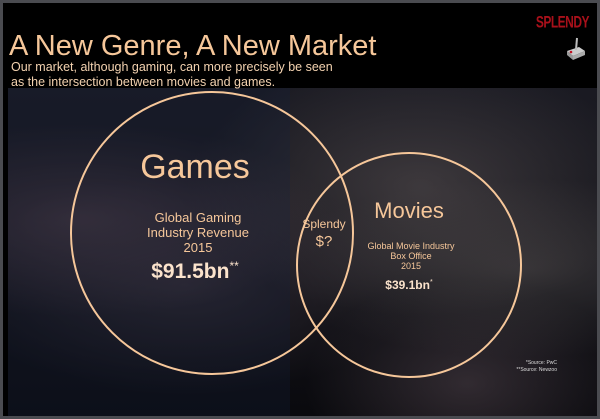 The height and width of the screenshot is (419, 600). What do you see at coordinates (411, 246) in the screenshot?
I see `movies-desc-line1: Global Movie Industry` at bounding box center [411, 246].